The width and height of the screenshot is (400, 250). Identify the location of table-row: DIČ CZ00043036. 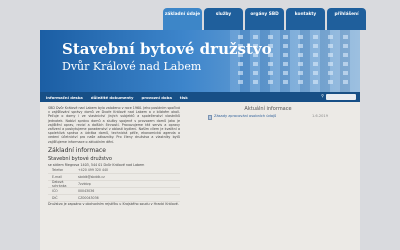
(114, 199).